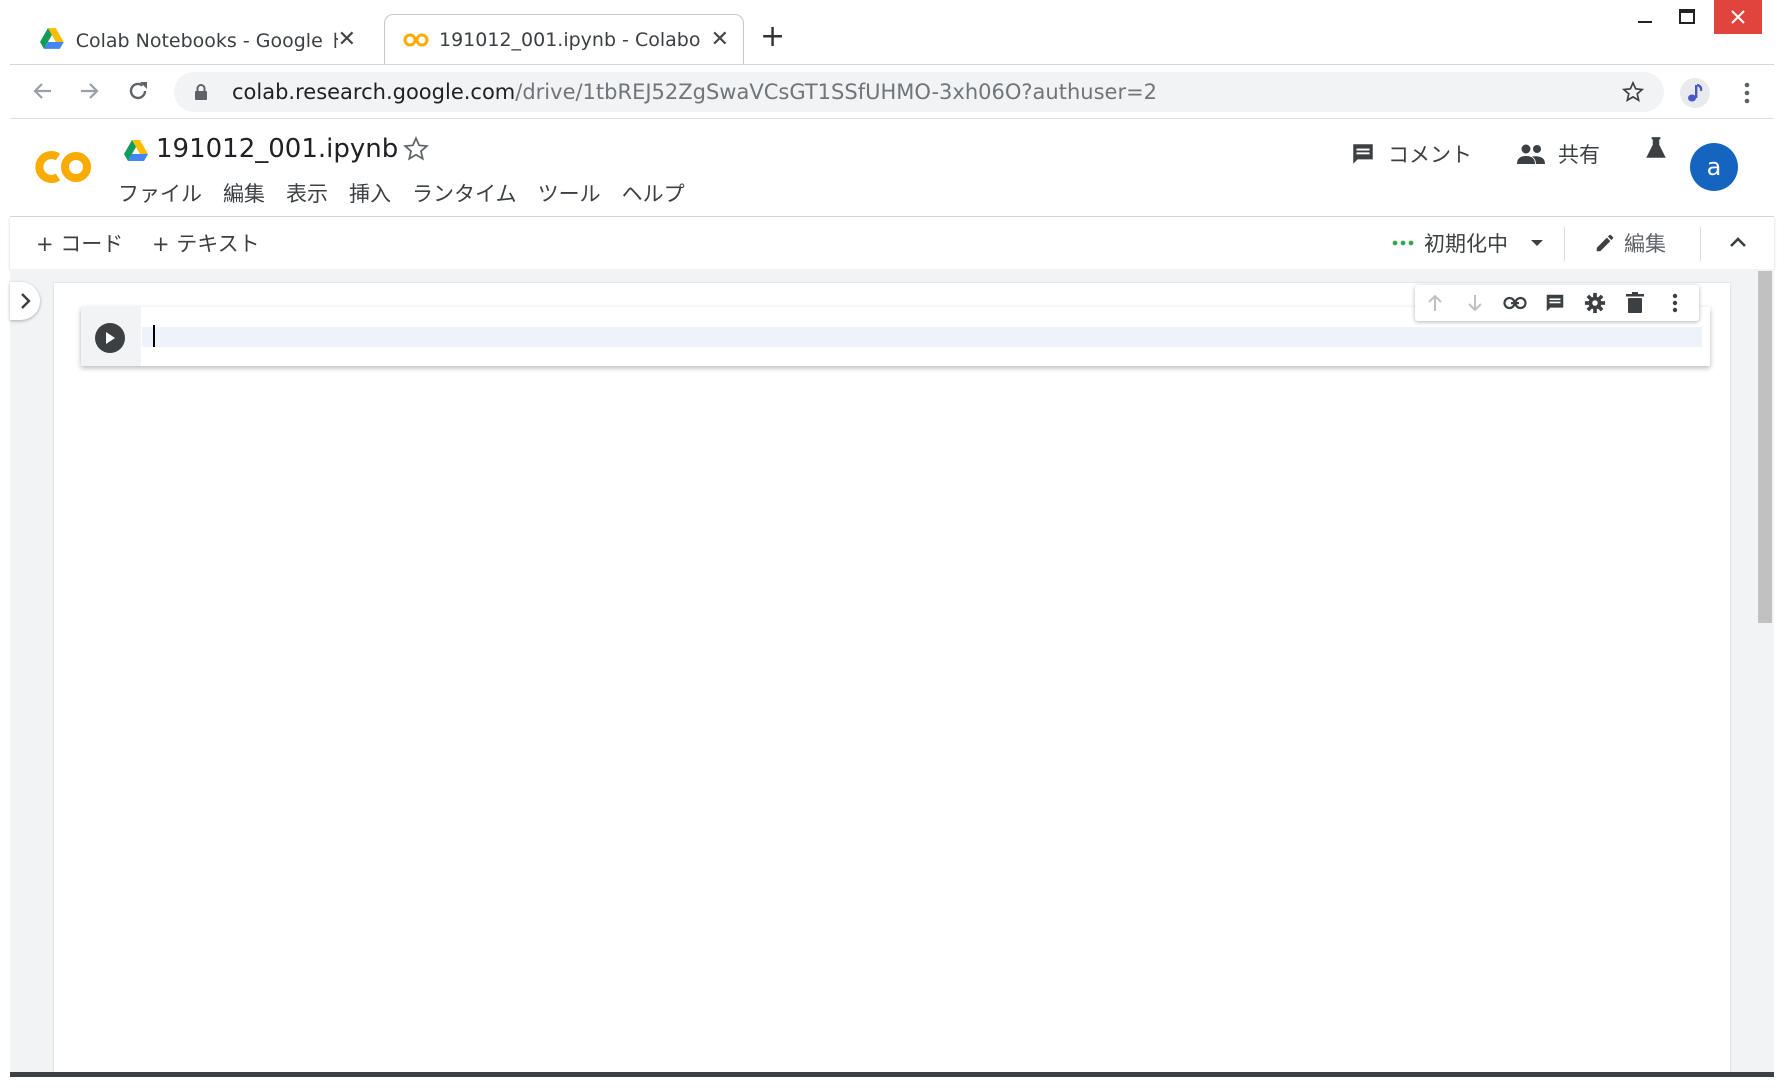 The image size is (1785, 1089). What do you see at coordinates (653, 193) in the screenshot?
I see `menu-help: ヘルプ` at bounding box center [653, 193].